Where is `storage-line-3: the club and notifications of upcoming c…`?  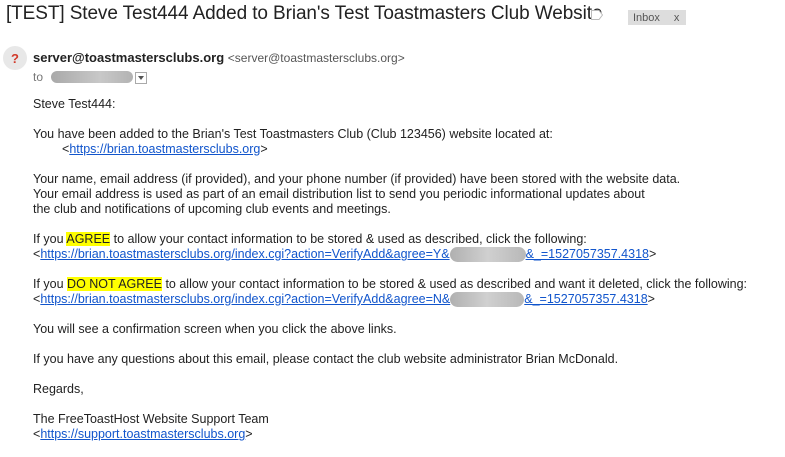
storage-line-3: the club and notifications of upcoming c… is located at coordinates (212, 209).